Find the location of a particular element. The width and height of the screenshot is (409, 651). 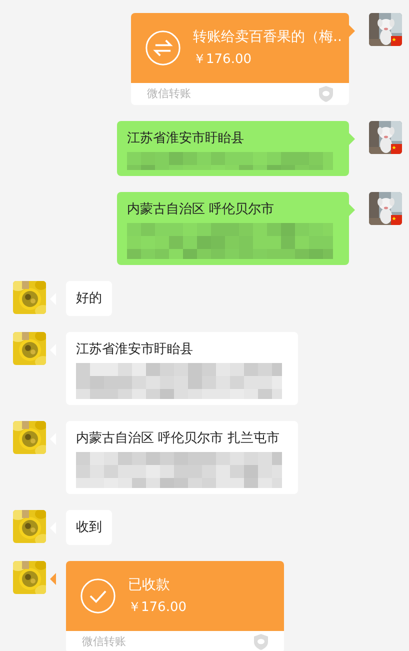

transfer-title: 转账给卖百香果的（梅.. is located at coordinates (267, 37).